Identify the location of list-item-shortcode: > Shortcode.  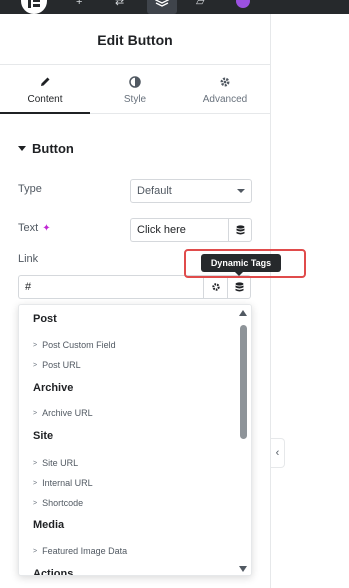
(58, 503).